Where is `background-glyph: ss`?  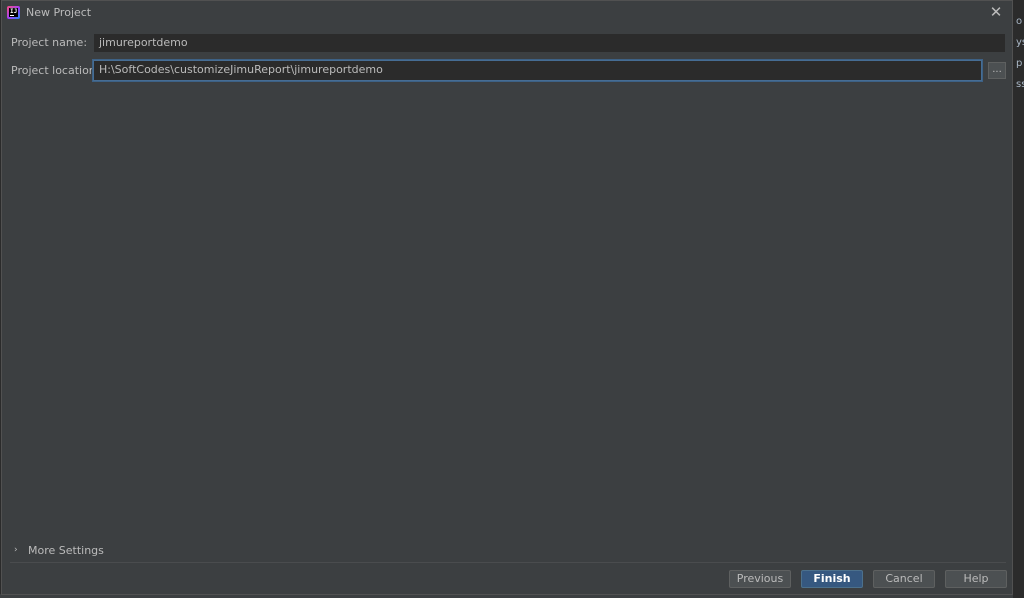 background-glyph: ss is located at coordinates (1020, 84).